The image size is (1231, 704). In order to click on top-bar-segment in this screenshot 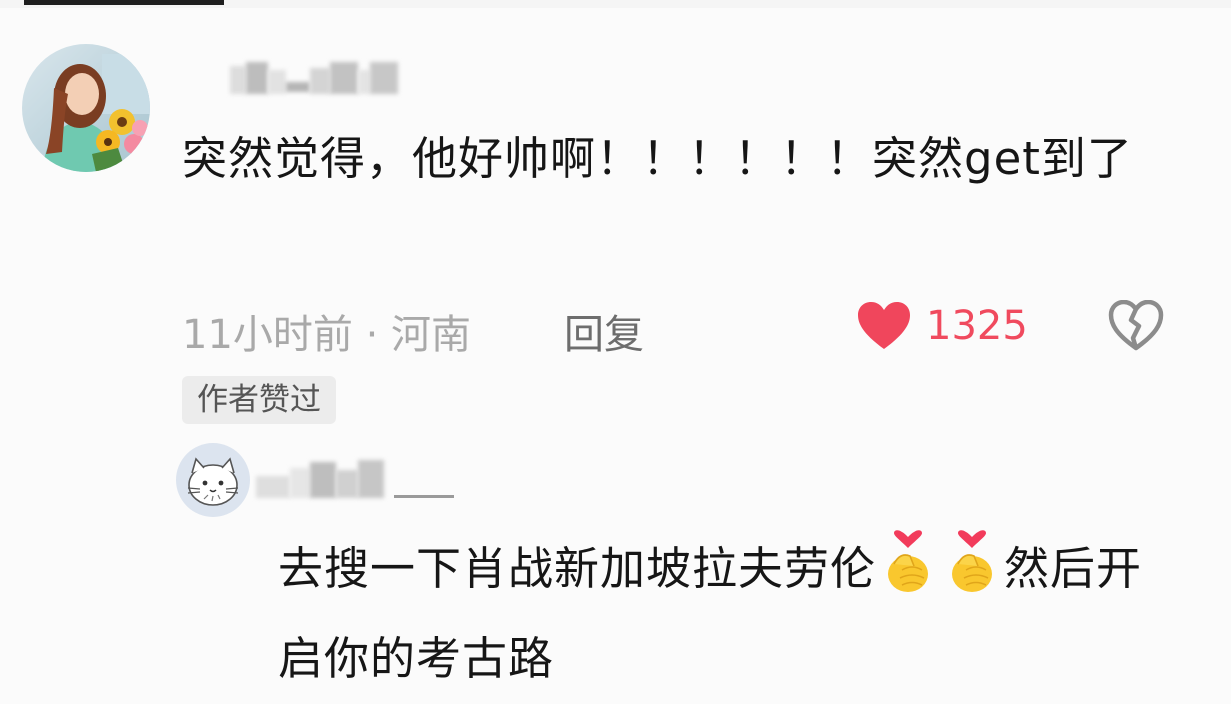, I will do `click(124, 2)`.